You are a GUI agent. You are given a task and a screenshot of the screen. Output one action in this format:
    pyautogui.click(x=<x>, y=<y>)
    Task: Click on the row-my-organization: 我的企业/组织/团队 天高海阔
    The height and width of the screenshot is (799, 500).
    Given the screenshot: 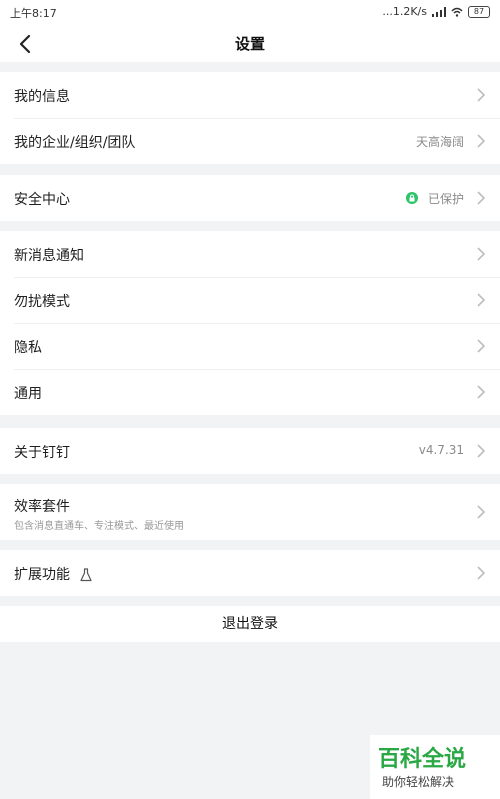 What is the action you would take?
    pyautogui.click(x=250, y=141)
    